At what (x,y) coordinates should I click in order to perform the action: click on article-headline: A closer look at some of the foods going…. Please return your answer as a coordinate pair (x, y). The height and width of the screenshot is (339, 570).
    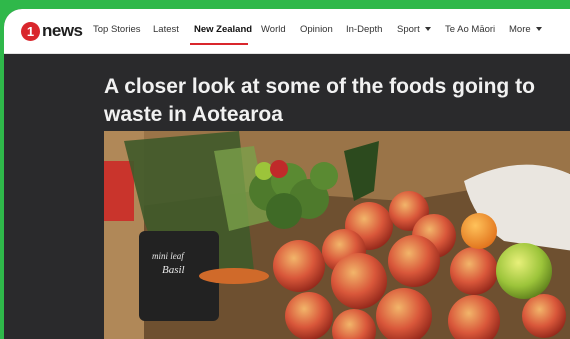
    Looking at the image, I should click on (337, 101).